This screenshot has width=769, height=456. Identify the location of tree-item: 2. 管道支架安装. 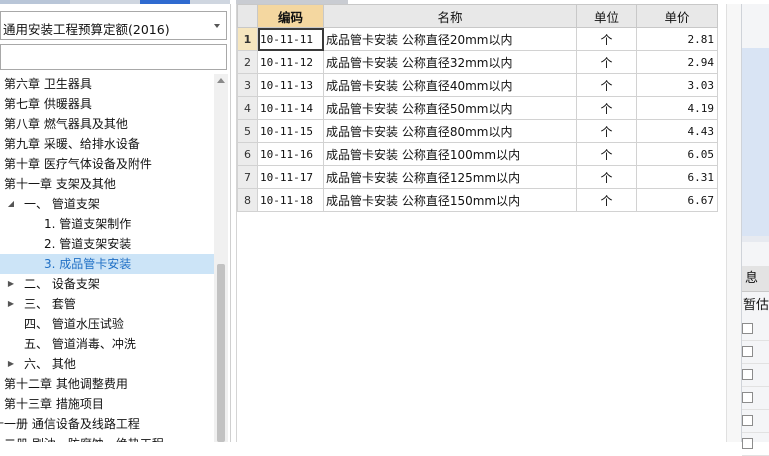
(107, 244).